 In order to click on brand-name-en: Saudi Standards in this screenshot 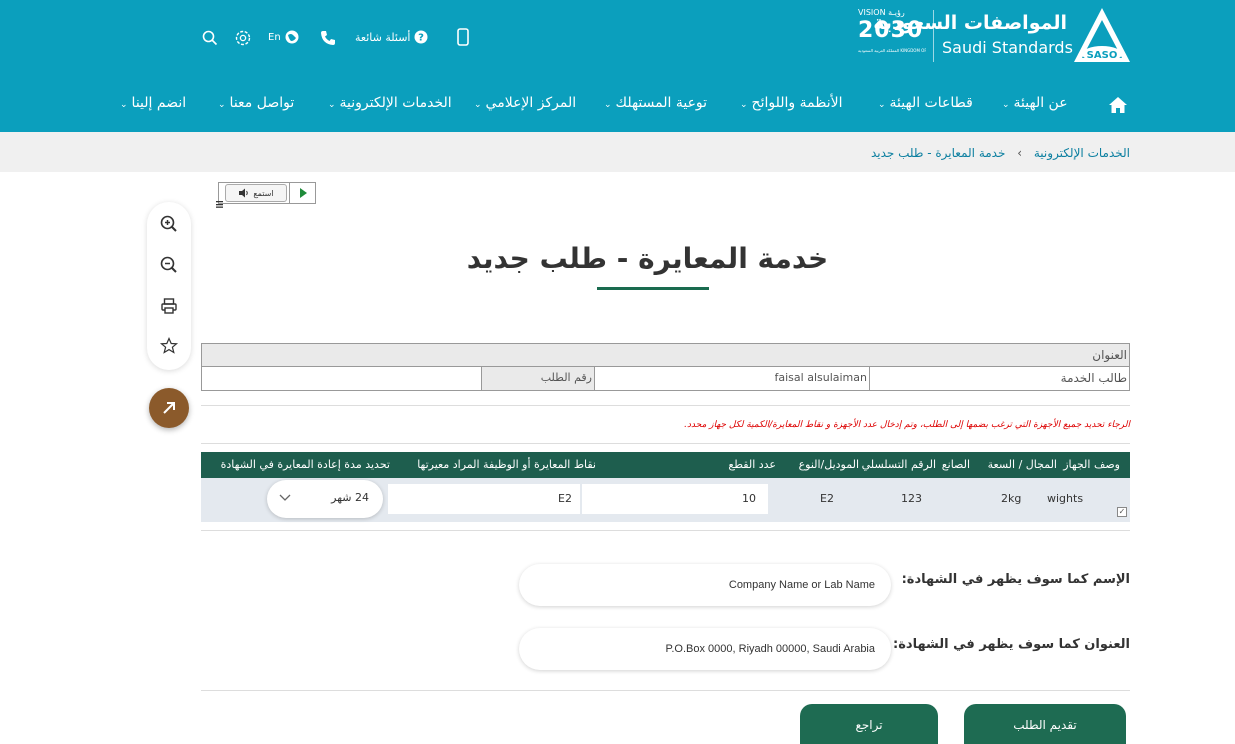, I will do `click(1007, 47)`.